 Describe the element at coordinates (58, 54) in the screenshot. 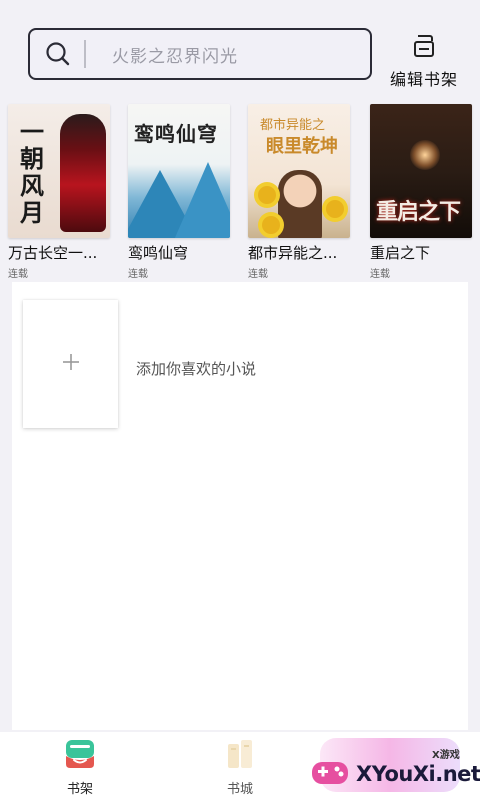

I see `search-icon` at that location.